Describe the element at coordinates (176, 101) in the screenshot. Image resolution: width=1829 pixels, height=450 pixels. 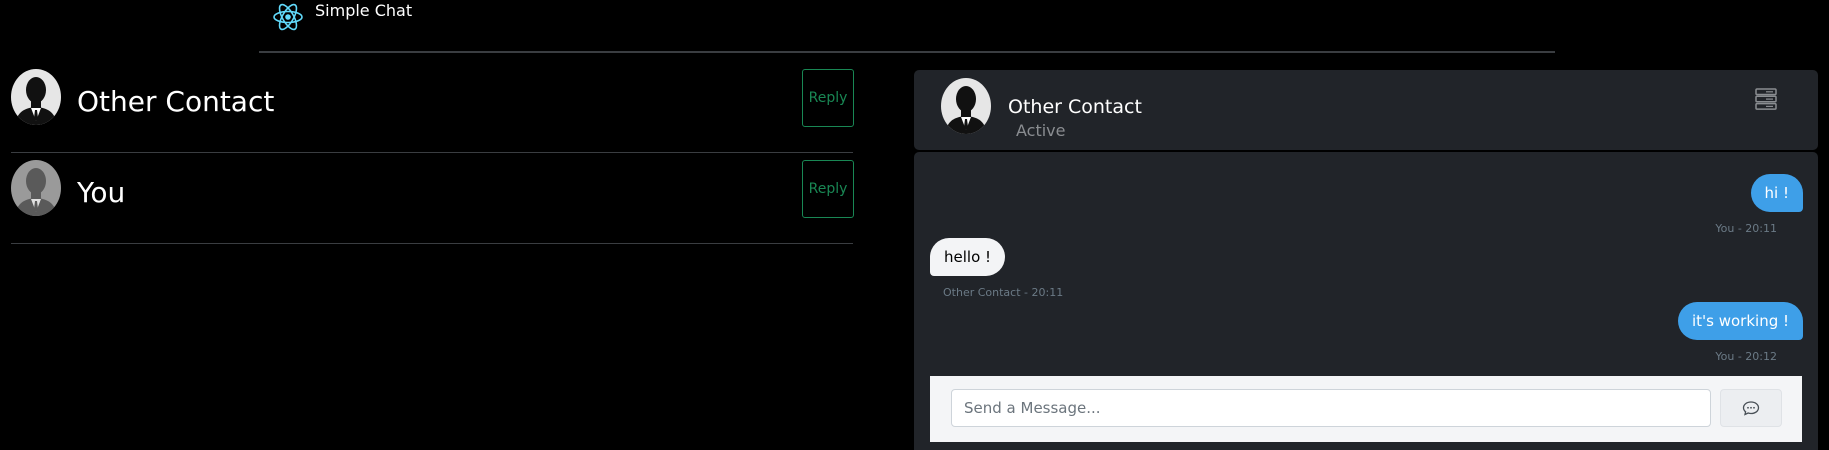
I see `contact-name: Other Contact` at that location.